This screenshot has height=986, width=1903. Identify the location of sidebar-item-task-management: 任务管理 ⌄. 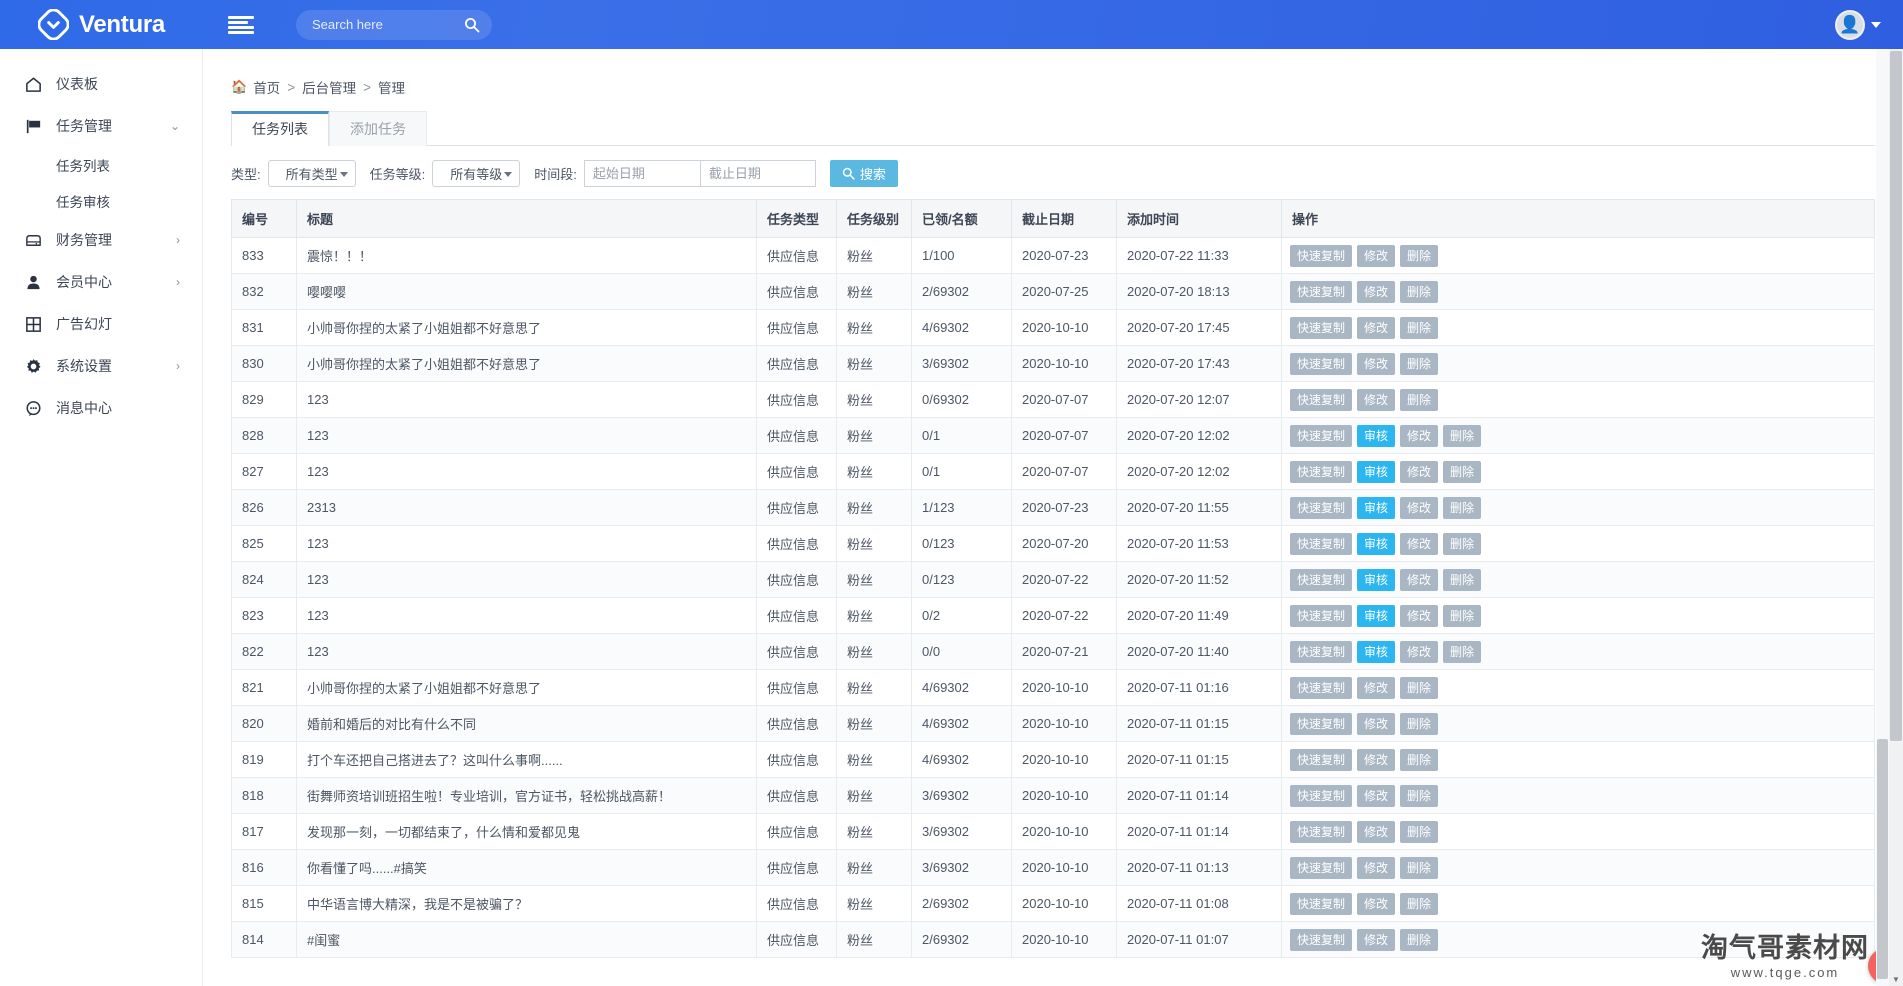
(101, 126).